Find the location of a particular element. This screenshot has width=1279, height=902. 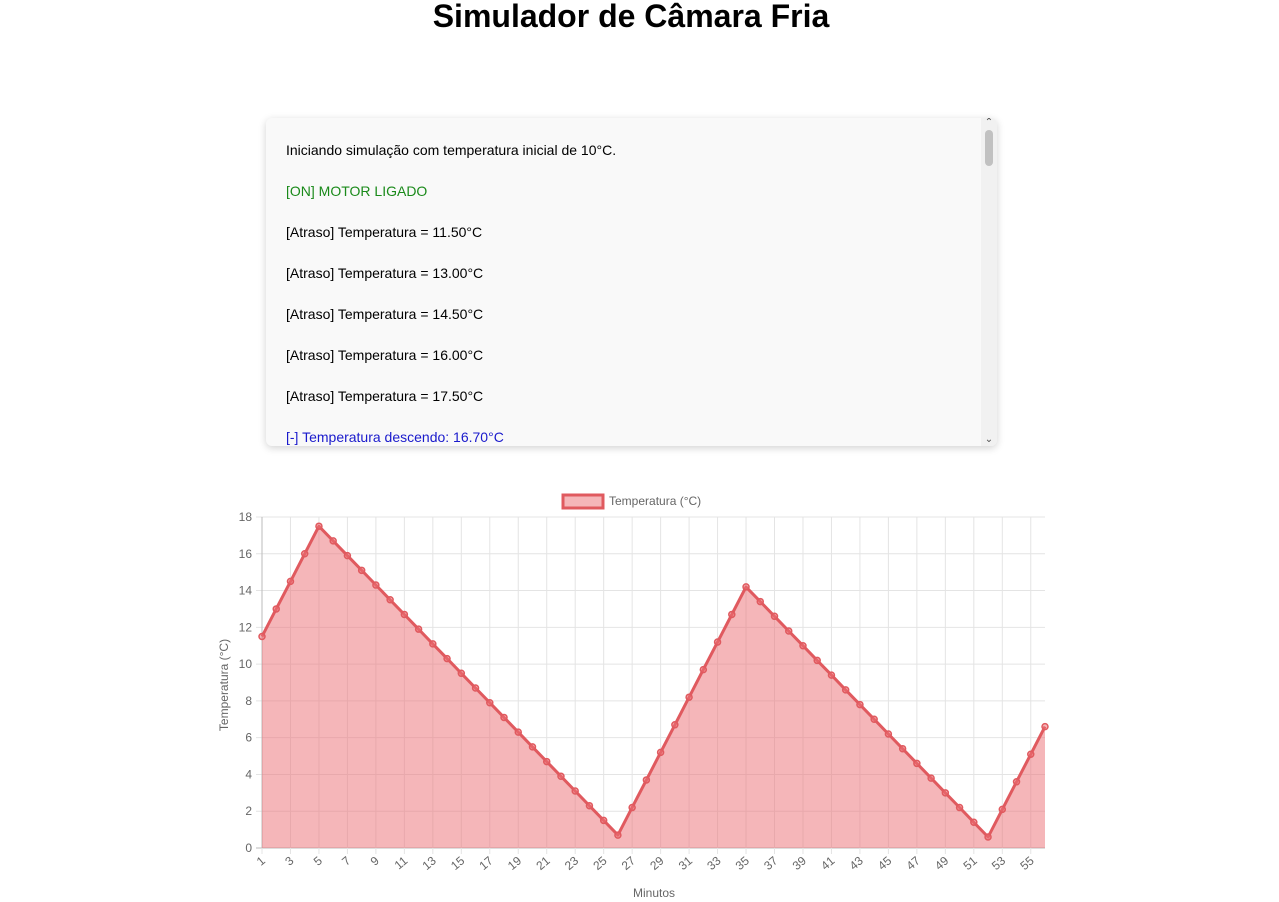

y-axis-ticks: 0 2 4 6 8 10 12 14 16 18 is located at coordinates (246, 682).